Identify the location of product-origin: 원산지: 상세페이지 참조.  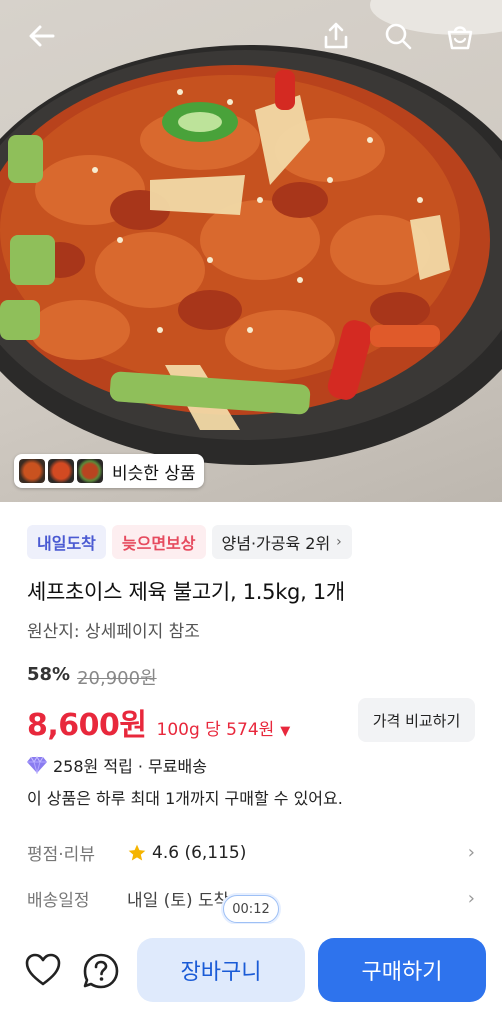
(113, 632).